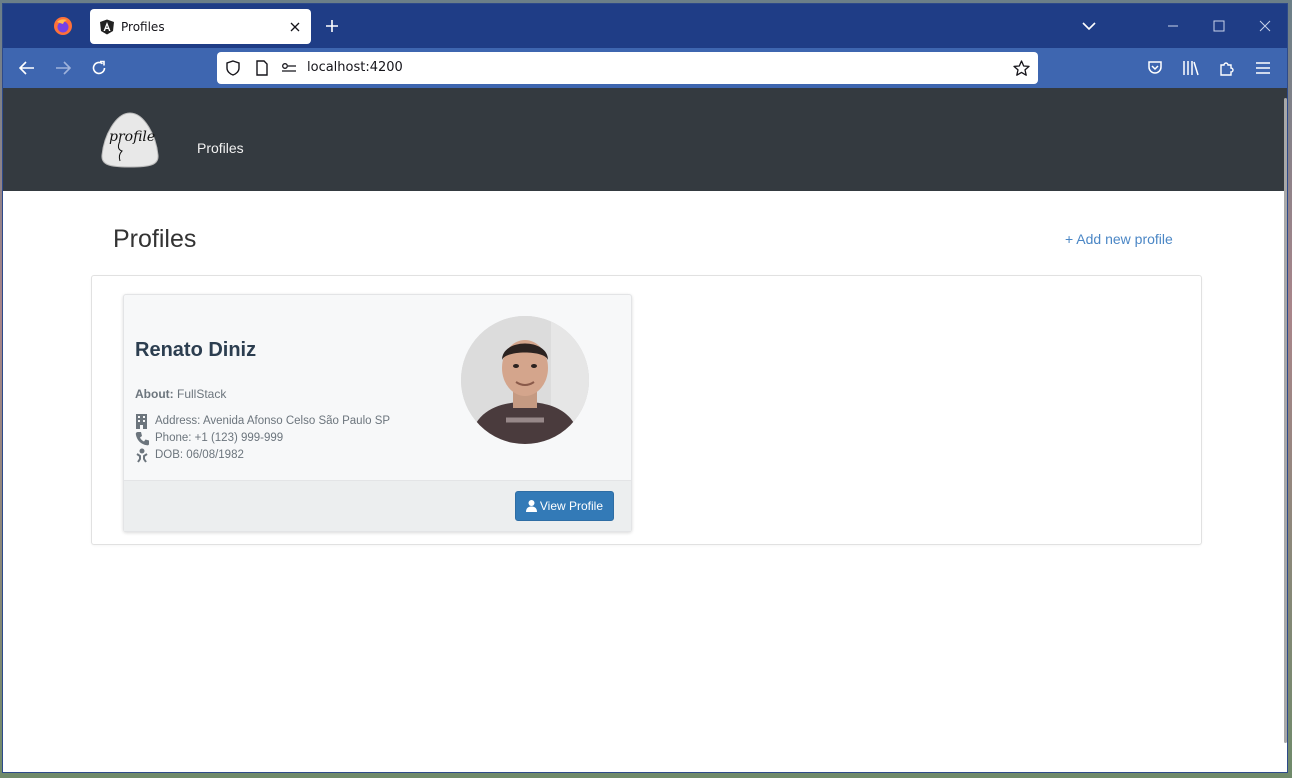  What do you see at coordinates (63, 26) in the screenshot?
I see `firefox-icon` at bounding box center [63, 26].